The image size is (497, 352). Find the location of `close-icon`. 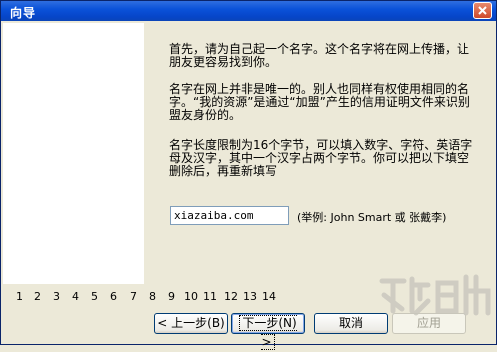

close-icon is located at coordinates (482, 10).